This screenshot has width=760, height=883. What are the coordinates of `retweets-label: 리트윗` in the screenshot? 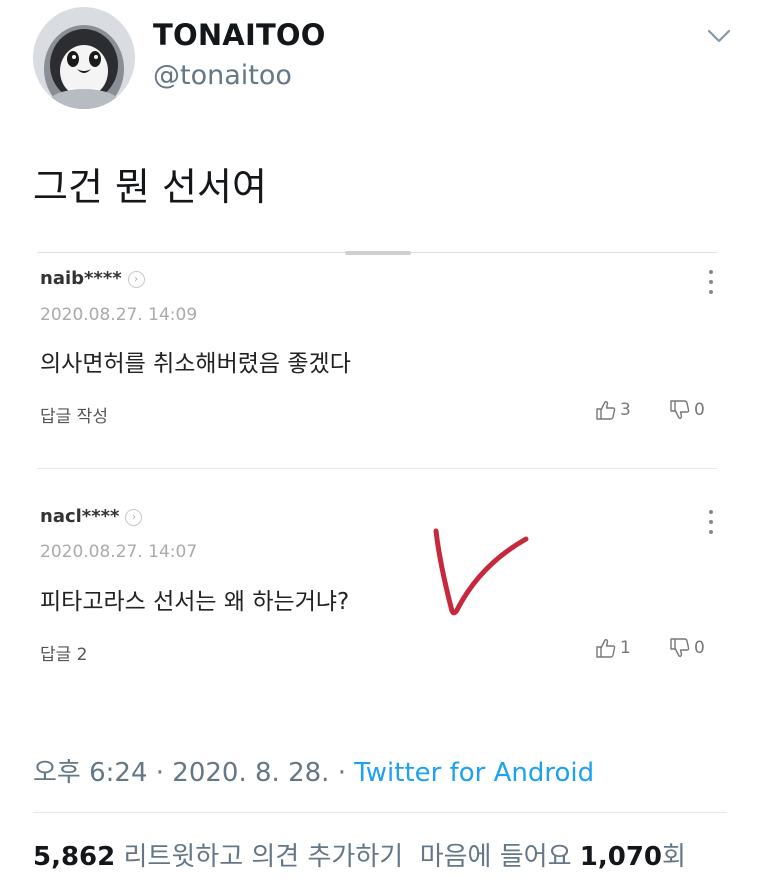 It's located at (159, 857).